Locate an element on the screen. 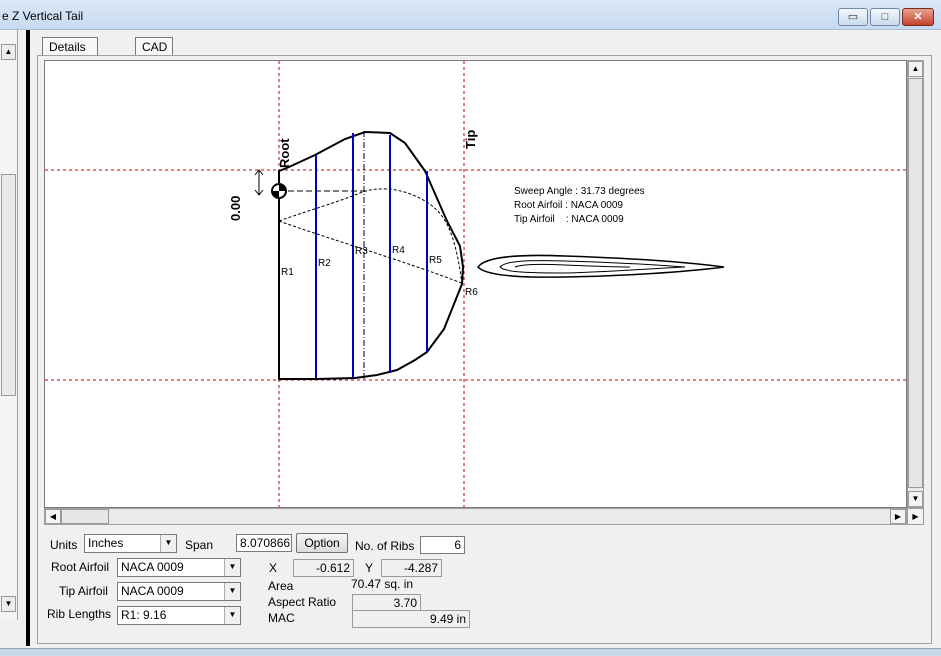  mac-value: 9.49 in is located at coordinates (411, 619).